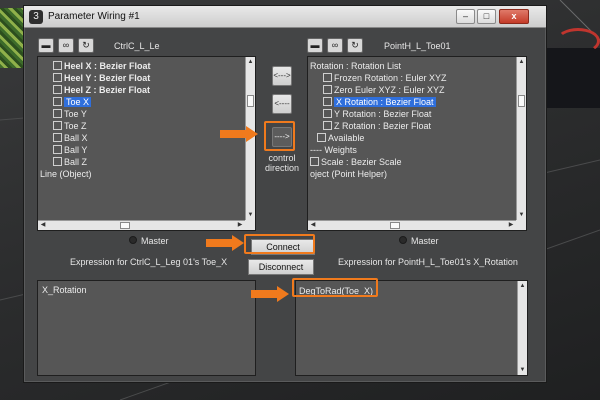 The image size is (600, 400). I want to click on tree-item-label: Toe Z, so click(75, 126).